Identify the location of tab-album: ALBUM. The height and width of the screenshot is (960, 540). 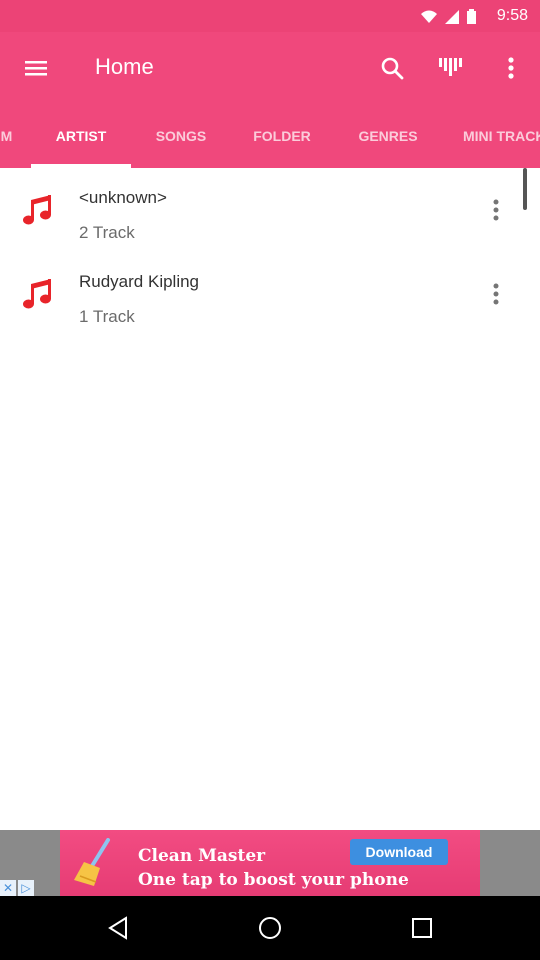
(16, 136).